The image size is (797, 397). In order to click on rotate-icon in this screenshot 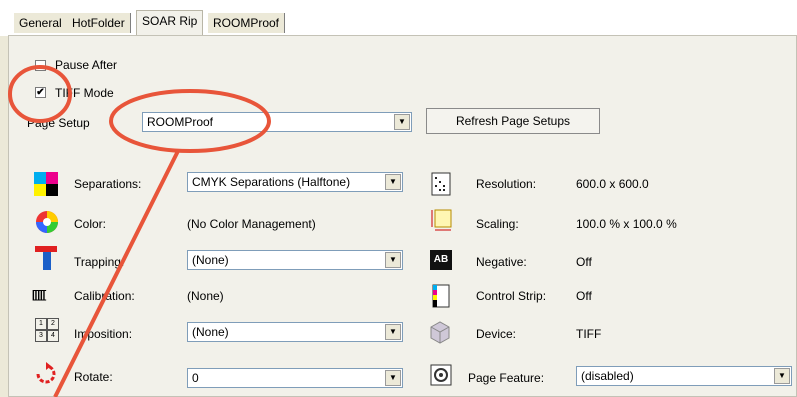, I will do `click(46, 373)`.